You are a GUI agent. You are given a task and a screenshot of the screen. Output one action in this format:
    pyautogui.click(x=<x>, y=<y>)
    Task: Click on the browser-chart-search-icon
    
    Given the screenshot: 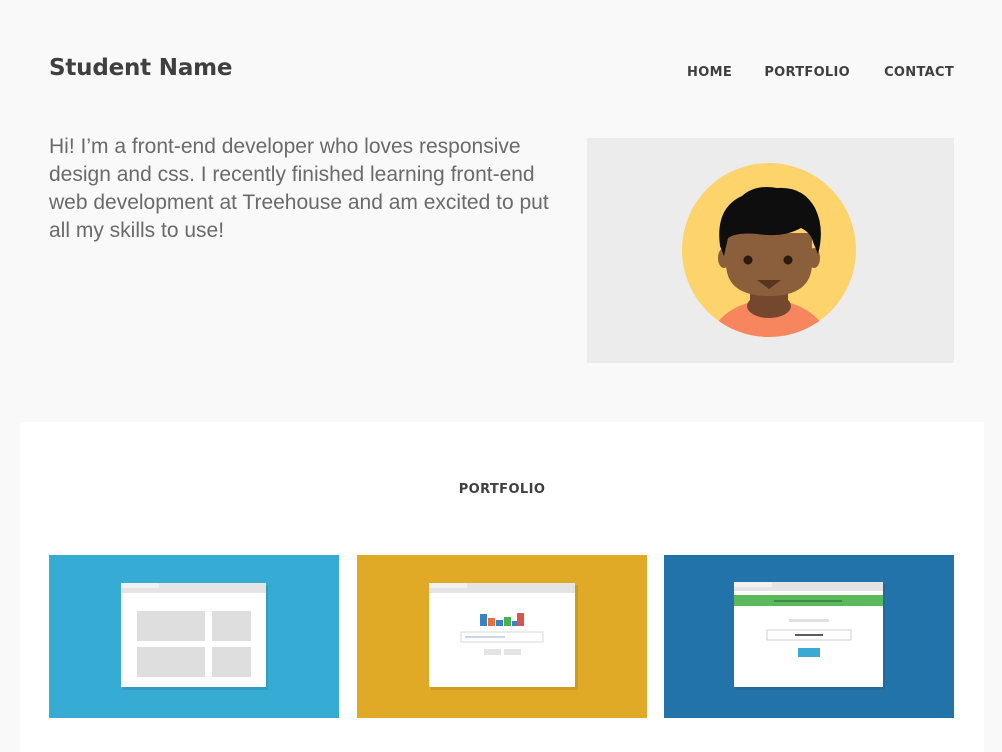 What is the action you would take?
    pyautogui.click(x=503, y=636)
    